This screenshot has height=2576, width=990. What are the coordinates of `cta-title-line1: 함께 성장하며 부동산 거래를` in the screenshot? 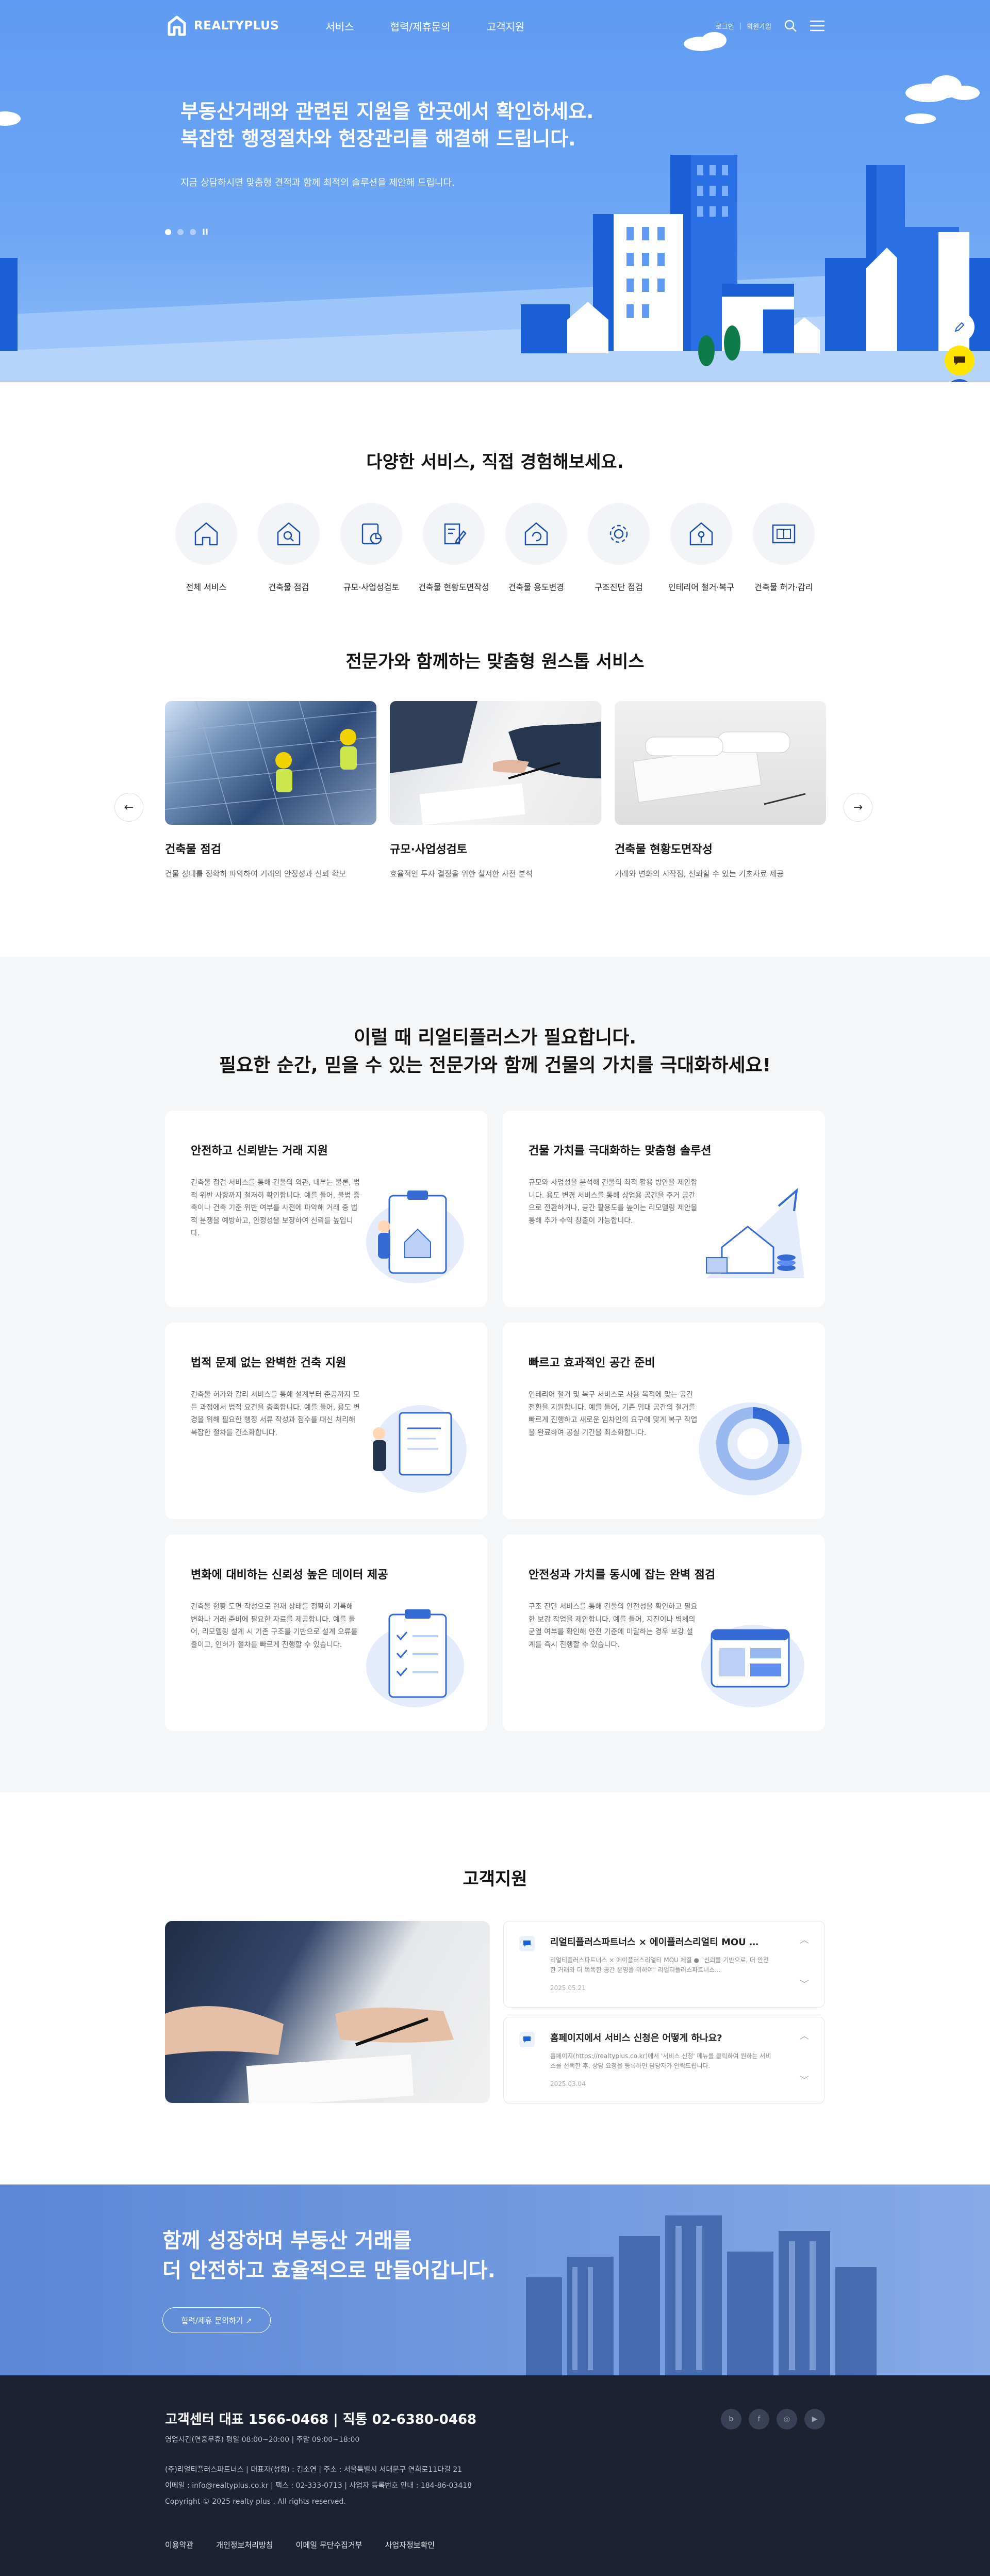 It's located at (287, 2241).